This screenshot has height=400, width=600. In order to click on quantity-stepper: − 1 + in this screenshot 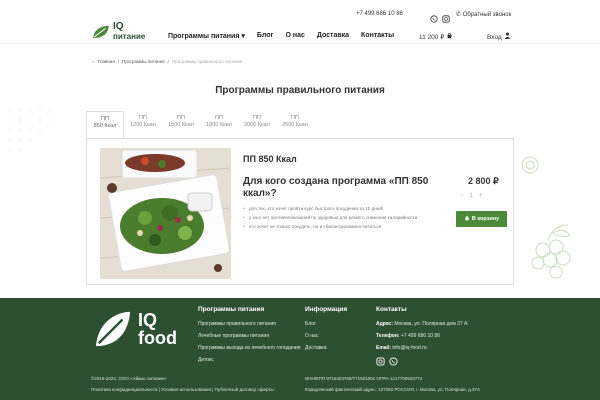, I will do `click(471, 196)`.